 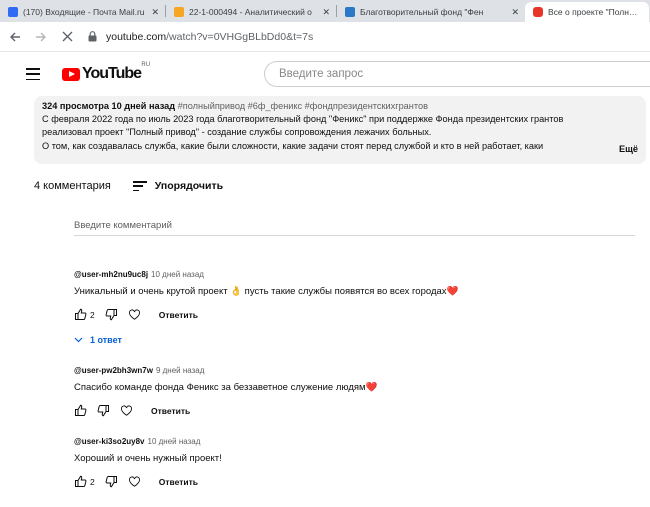 I want to click on sort-icon, so click(x=139, y=186).